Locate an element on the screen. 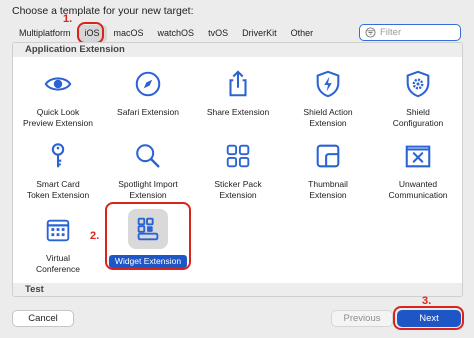 The image size is (474, 338). compass-icon is located at coordinates (148, 84).